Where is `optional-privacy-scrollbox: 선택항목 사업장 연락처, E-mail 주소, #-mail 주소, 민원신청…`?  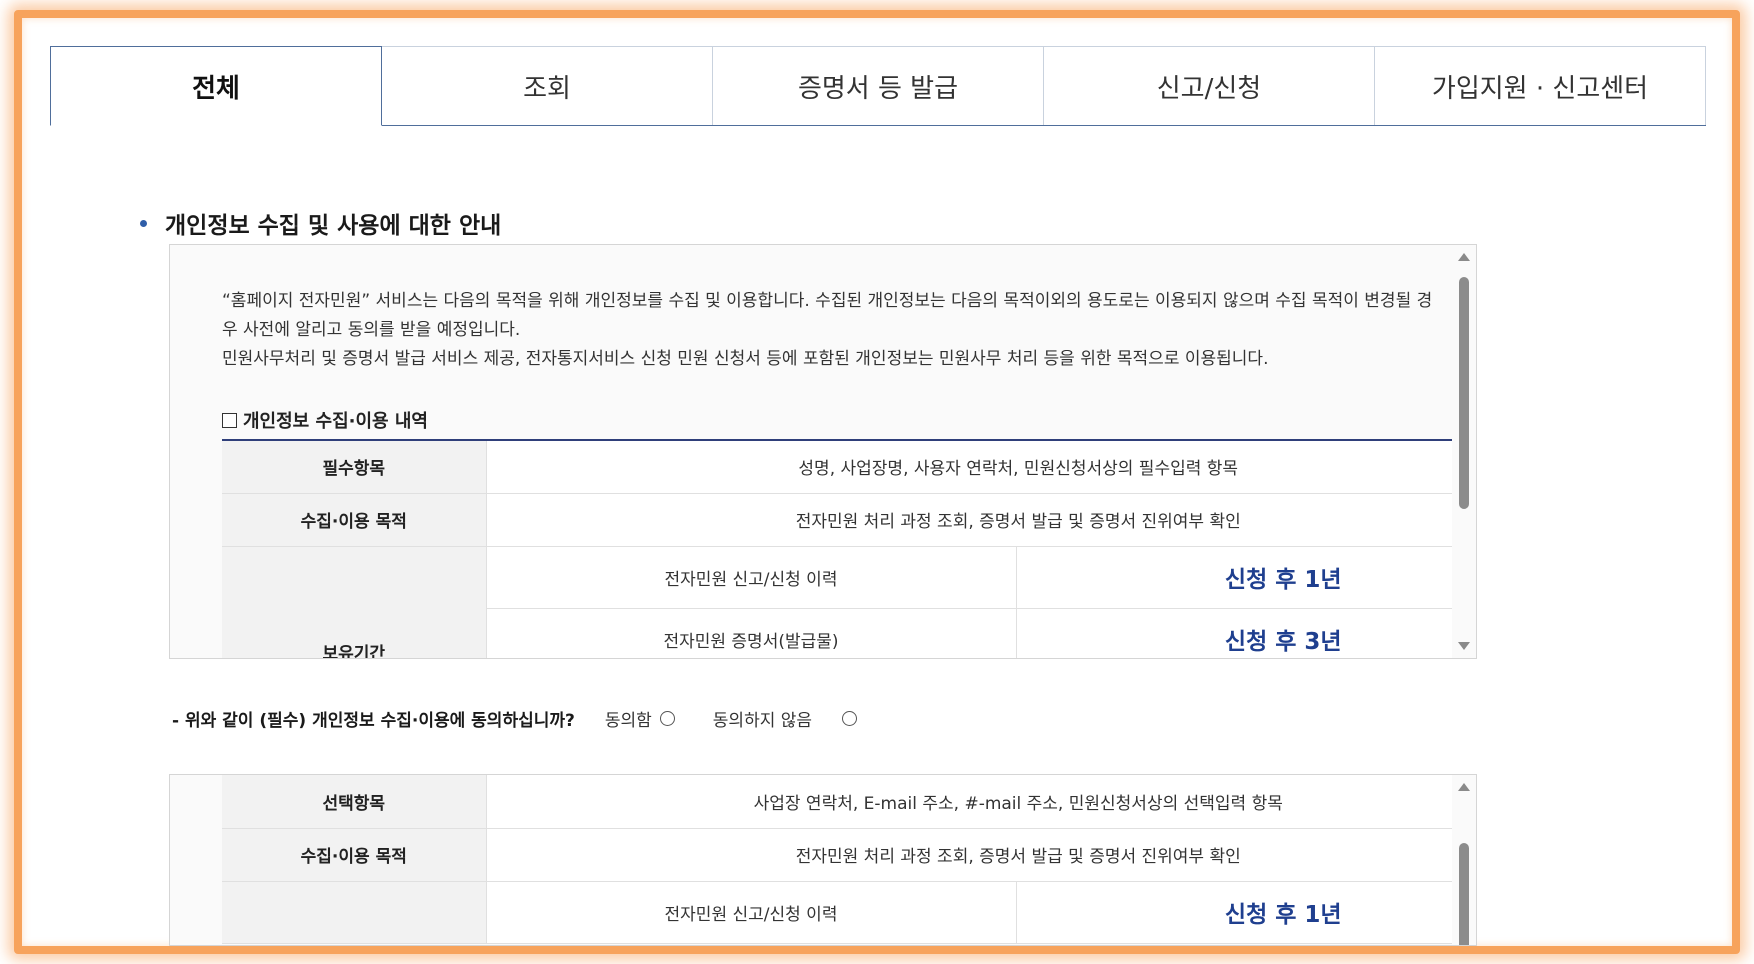
optional-privacy-scrollbox: 선택항목 사업장 연락처, E-mail 주소, #-mail 주소, 민원신청… is located at coordinates (823, 860).